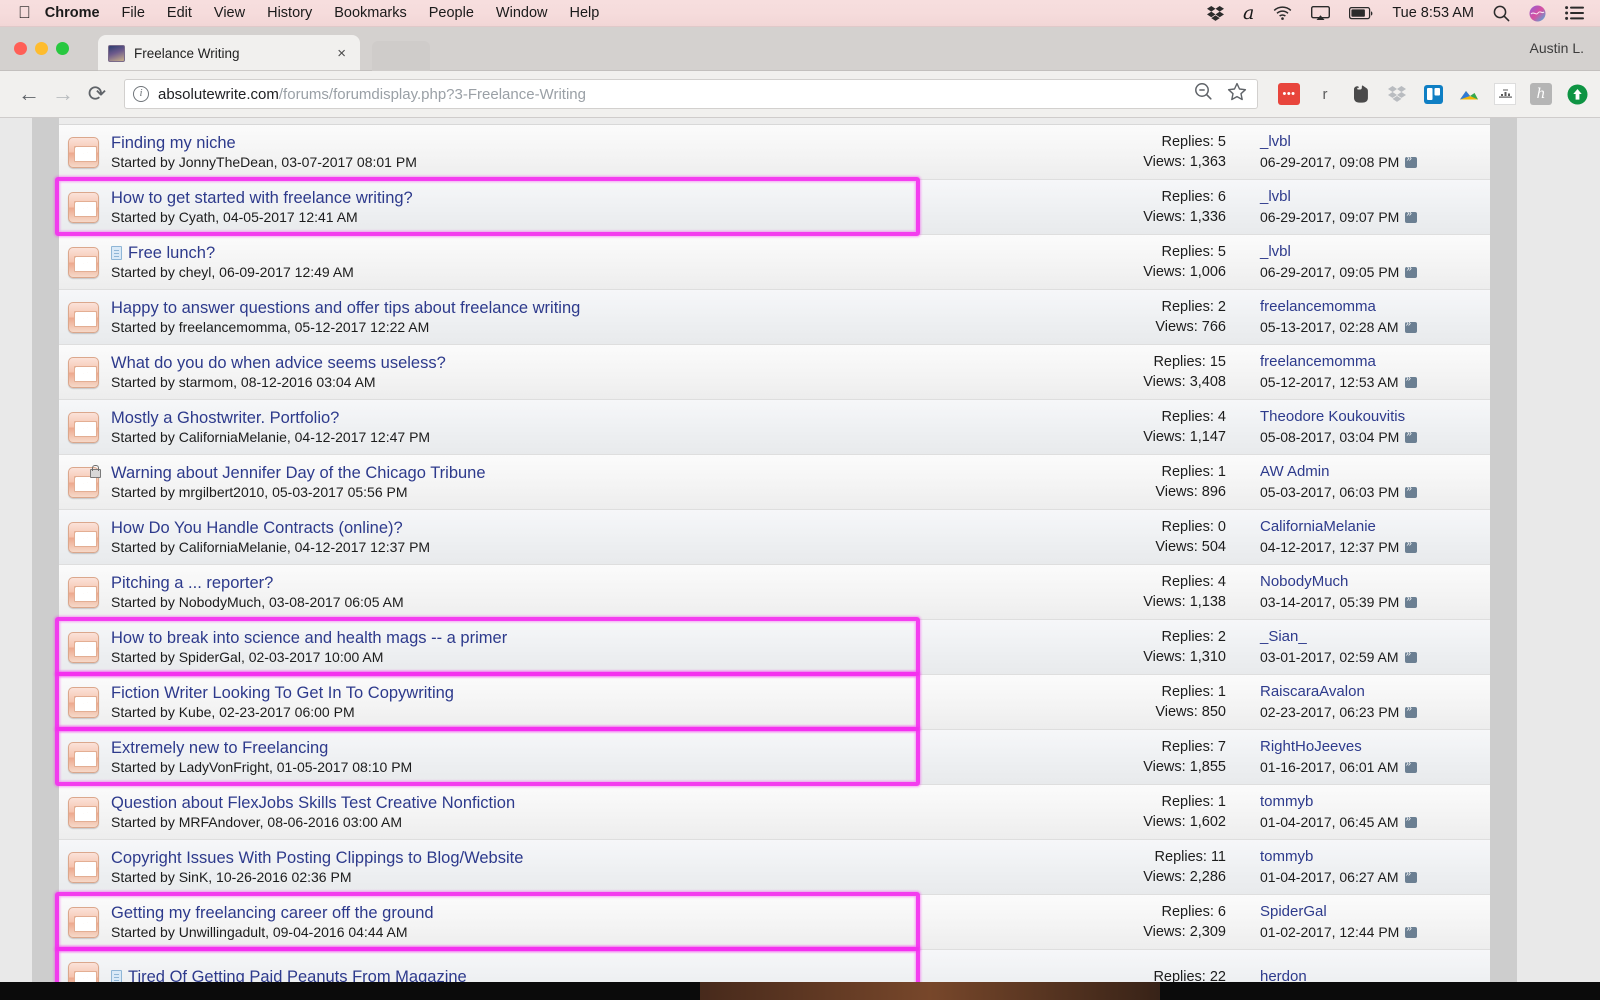  I want to click on back-button: ←, so click(29, 94).